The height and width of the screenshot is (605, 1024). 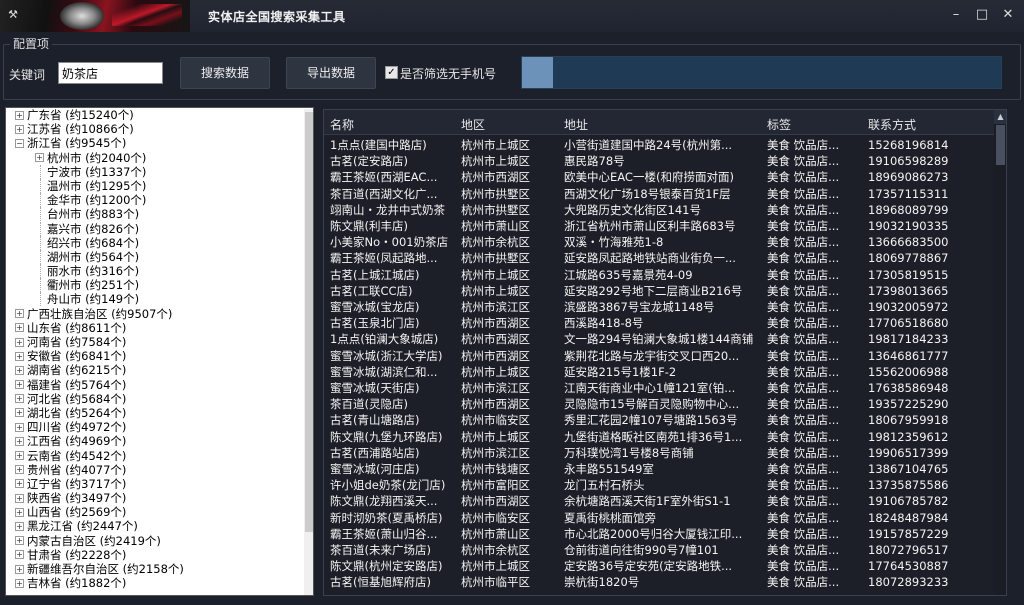 I want to click on tree-item-province: + 内蒙古自治区 (约2419个), so click(x=159, y=541).